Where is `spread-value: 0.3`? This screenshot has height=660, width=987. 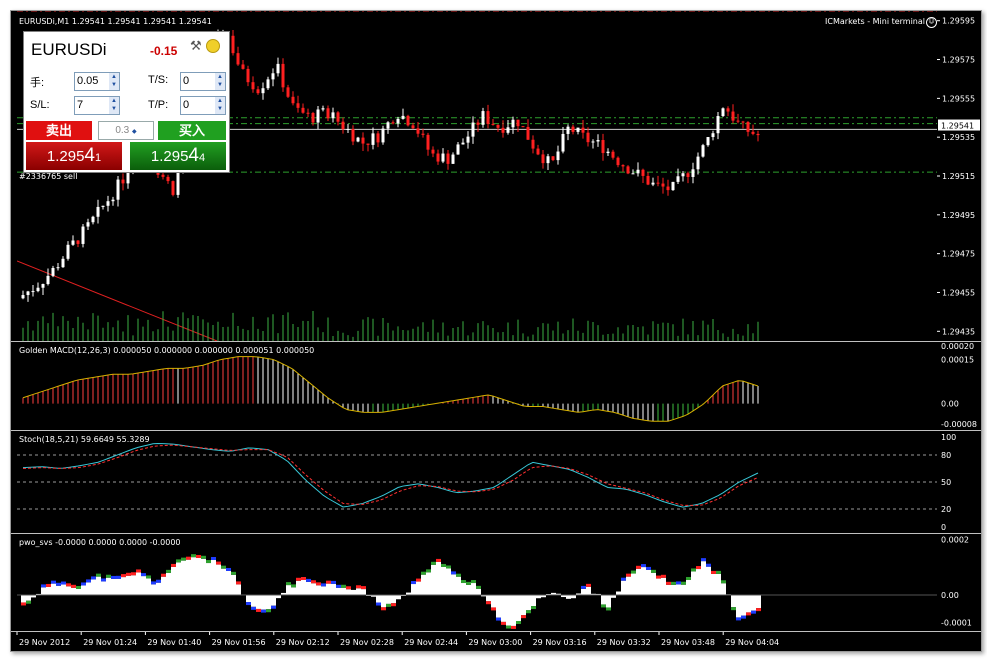
spread-value: 0.3 is located at coordinates (122, 130).